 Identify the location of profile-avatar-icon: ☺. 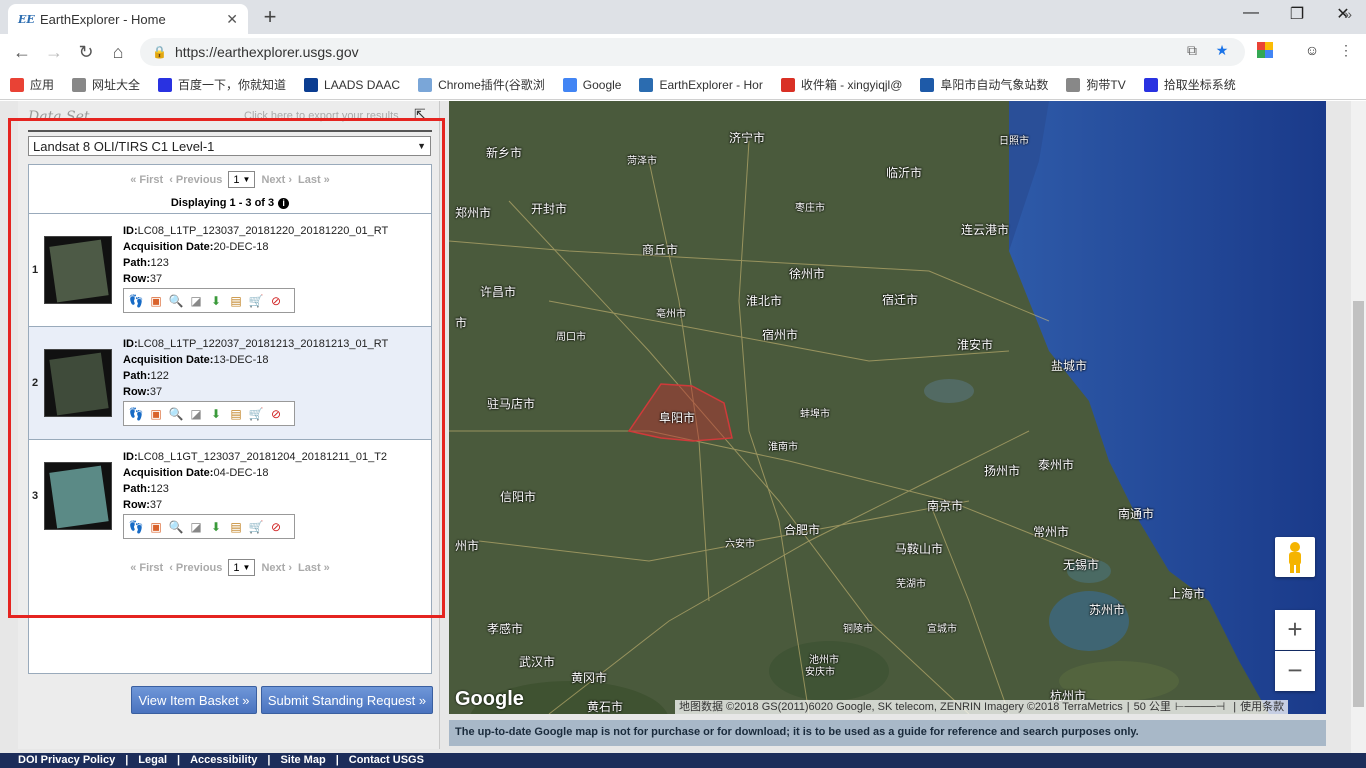
(1312, 52).